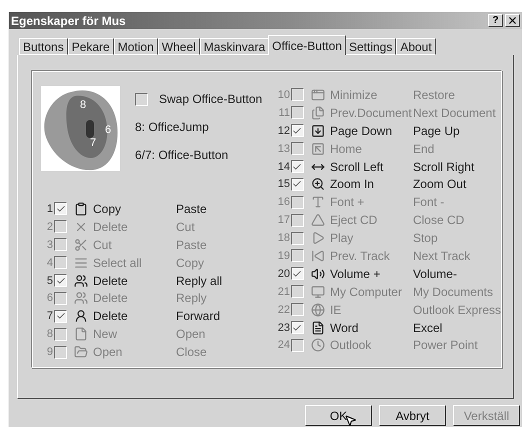 The image size is (529, 427). Describe the element at coordinates (283, 345) in the screenshot. I see `row-number: 24` at that location.